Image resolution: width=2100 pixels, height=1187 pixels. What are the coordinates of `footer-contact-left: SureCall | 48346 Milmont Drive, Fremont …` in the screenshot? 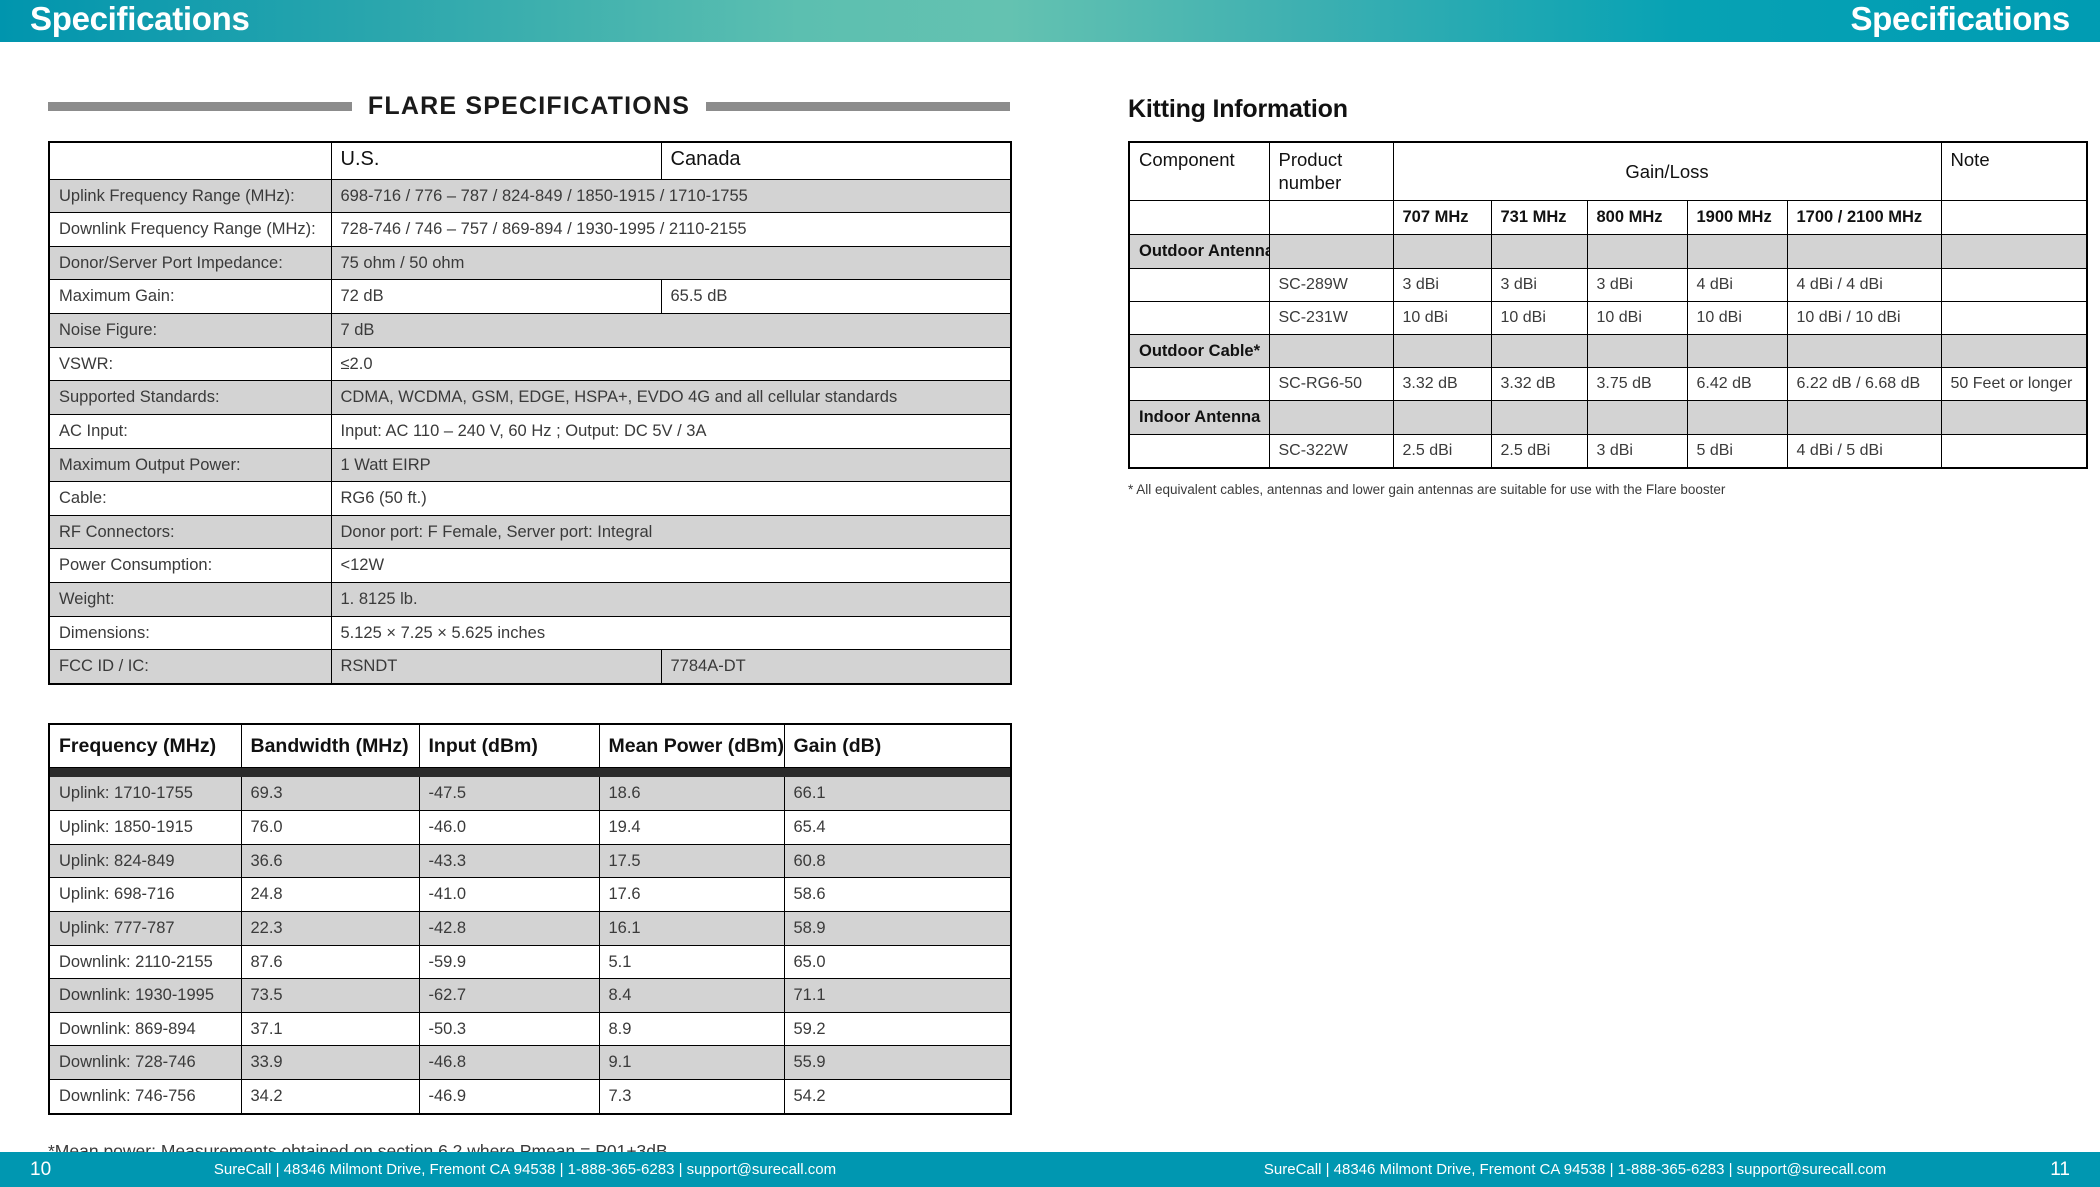 It's located at (525, 1169).